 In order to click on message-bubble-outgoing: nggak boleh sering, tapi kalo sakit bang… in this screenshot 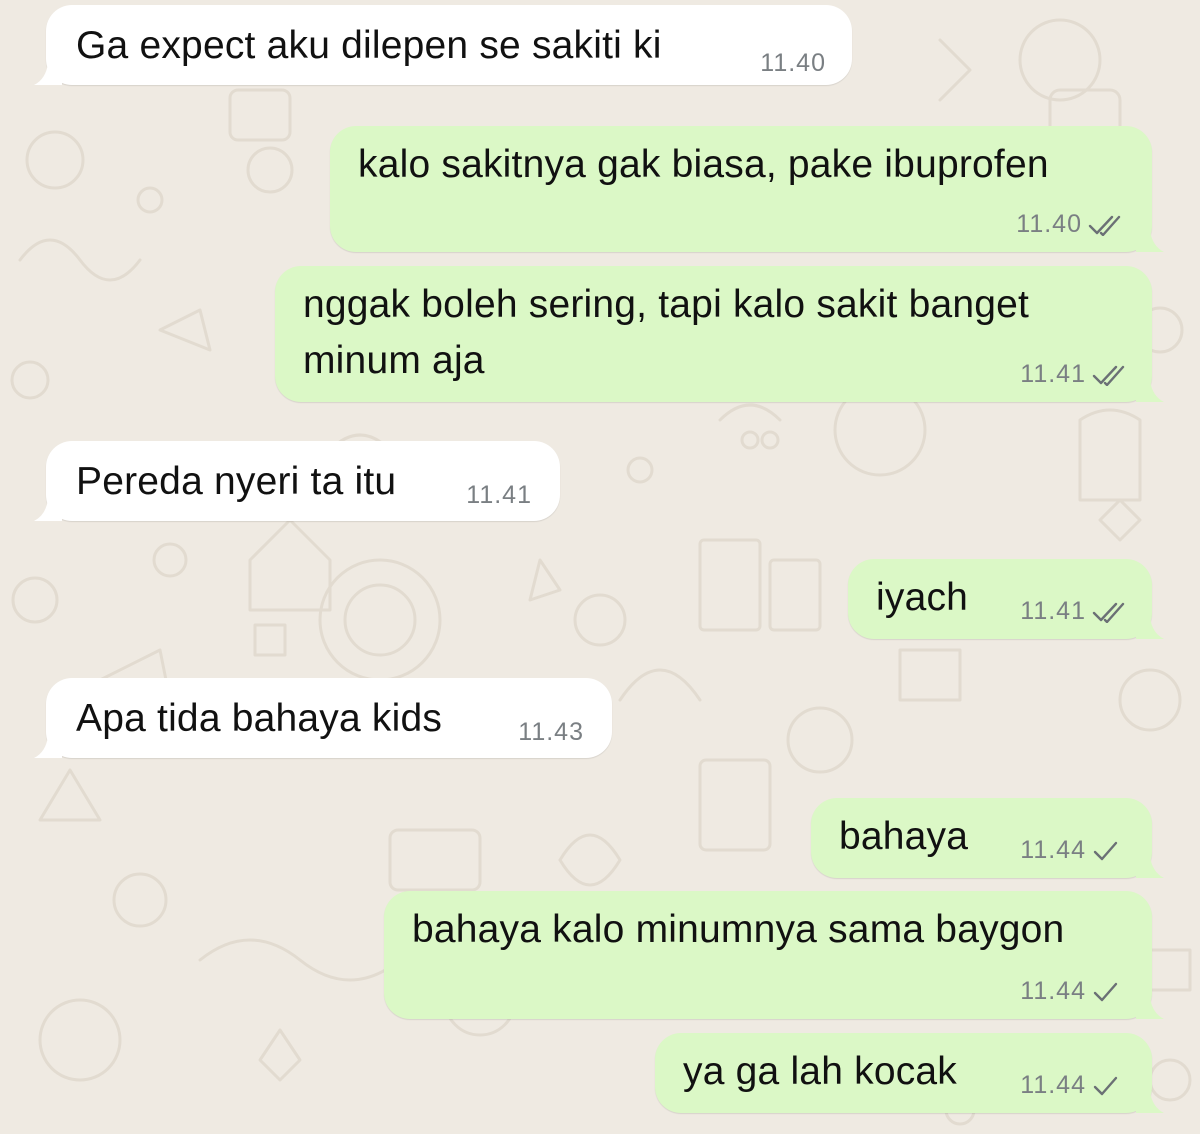, I will do `click(719, 334)`.